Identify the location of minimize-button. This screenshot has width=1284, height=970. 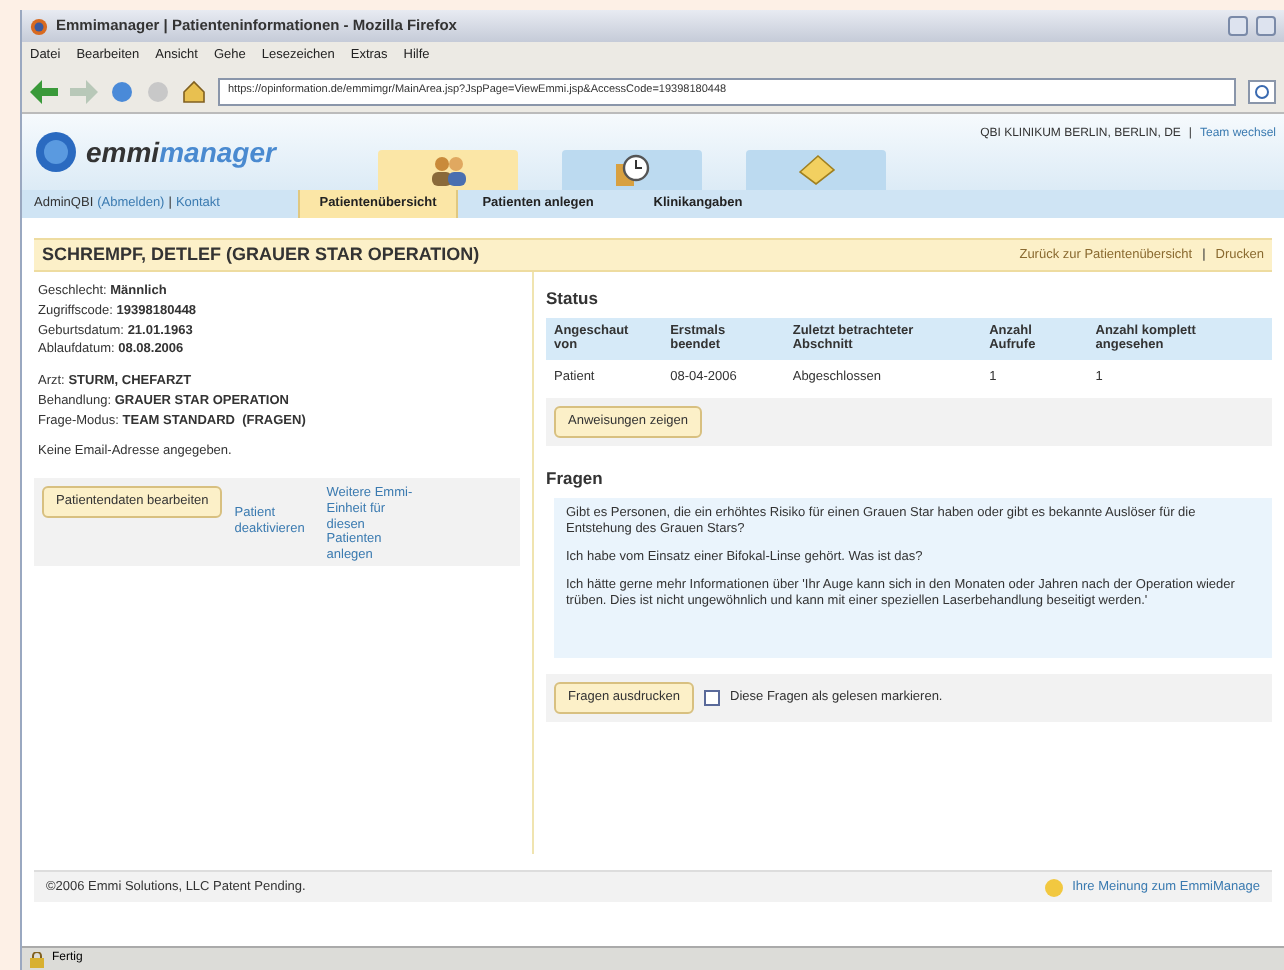
(1238, 26).